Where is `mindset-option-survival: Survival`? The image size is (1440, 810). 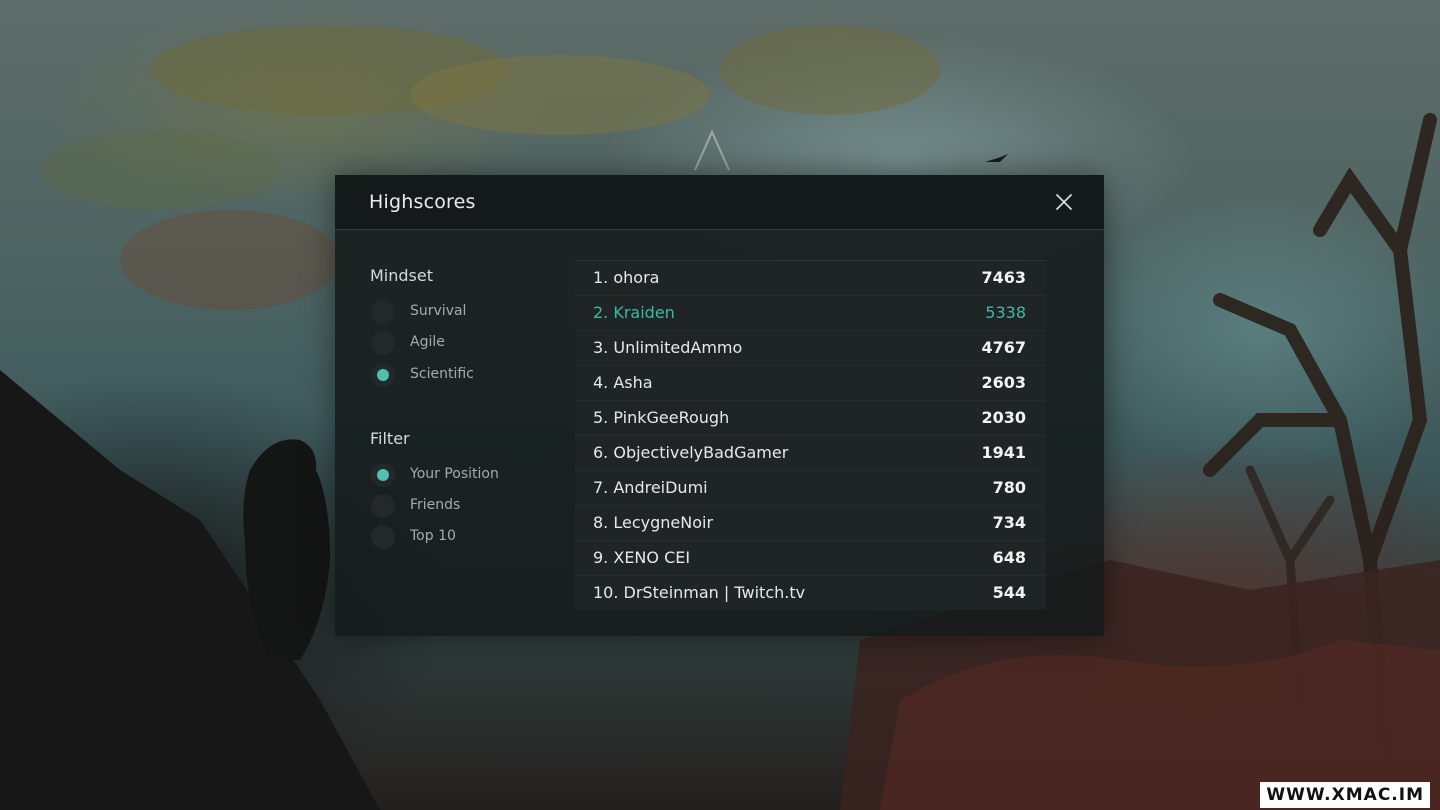
mindset-option-survival: Survival is located at coordinates (456, 312).